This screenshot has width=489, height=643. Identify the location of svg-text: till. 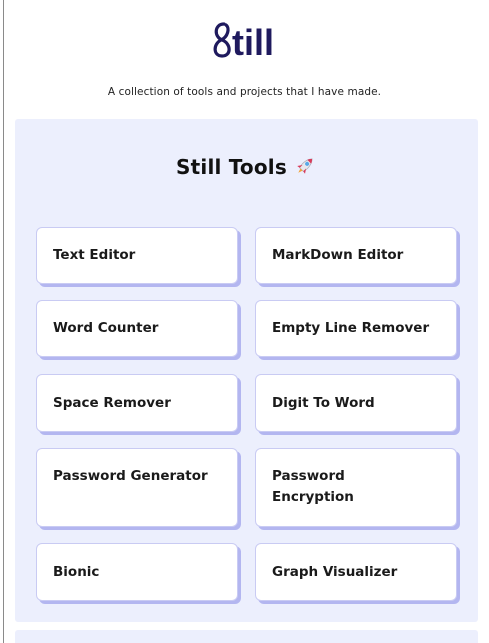
(253, 42).